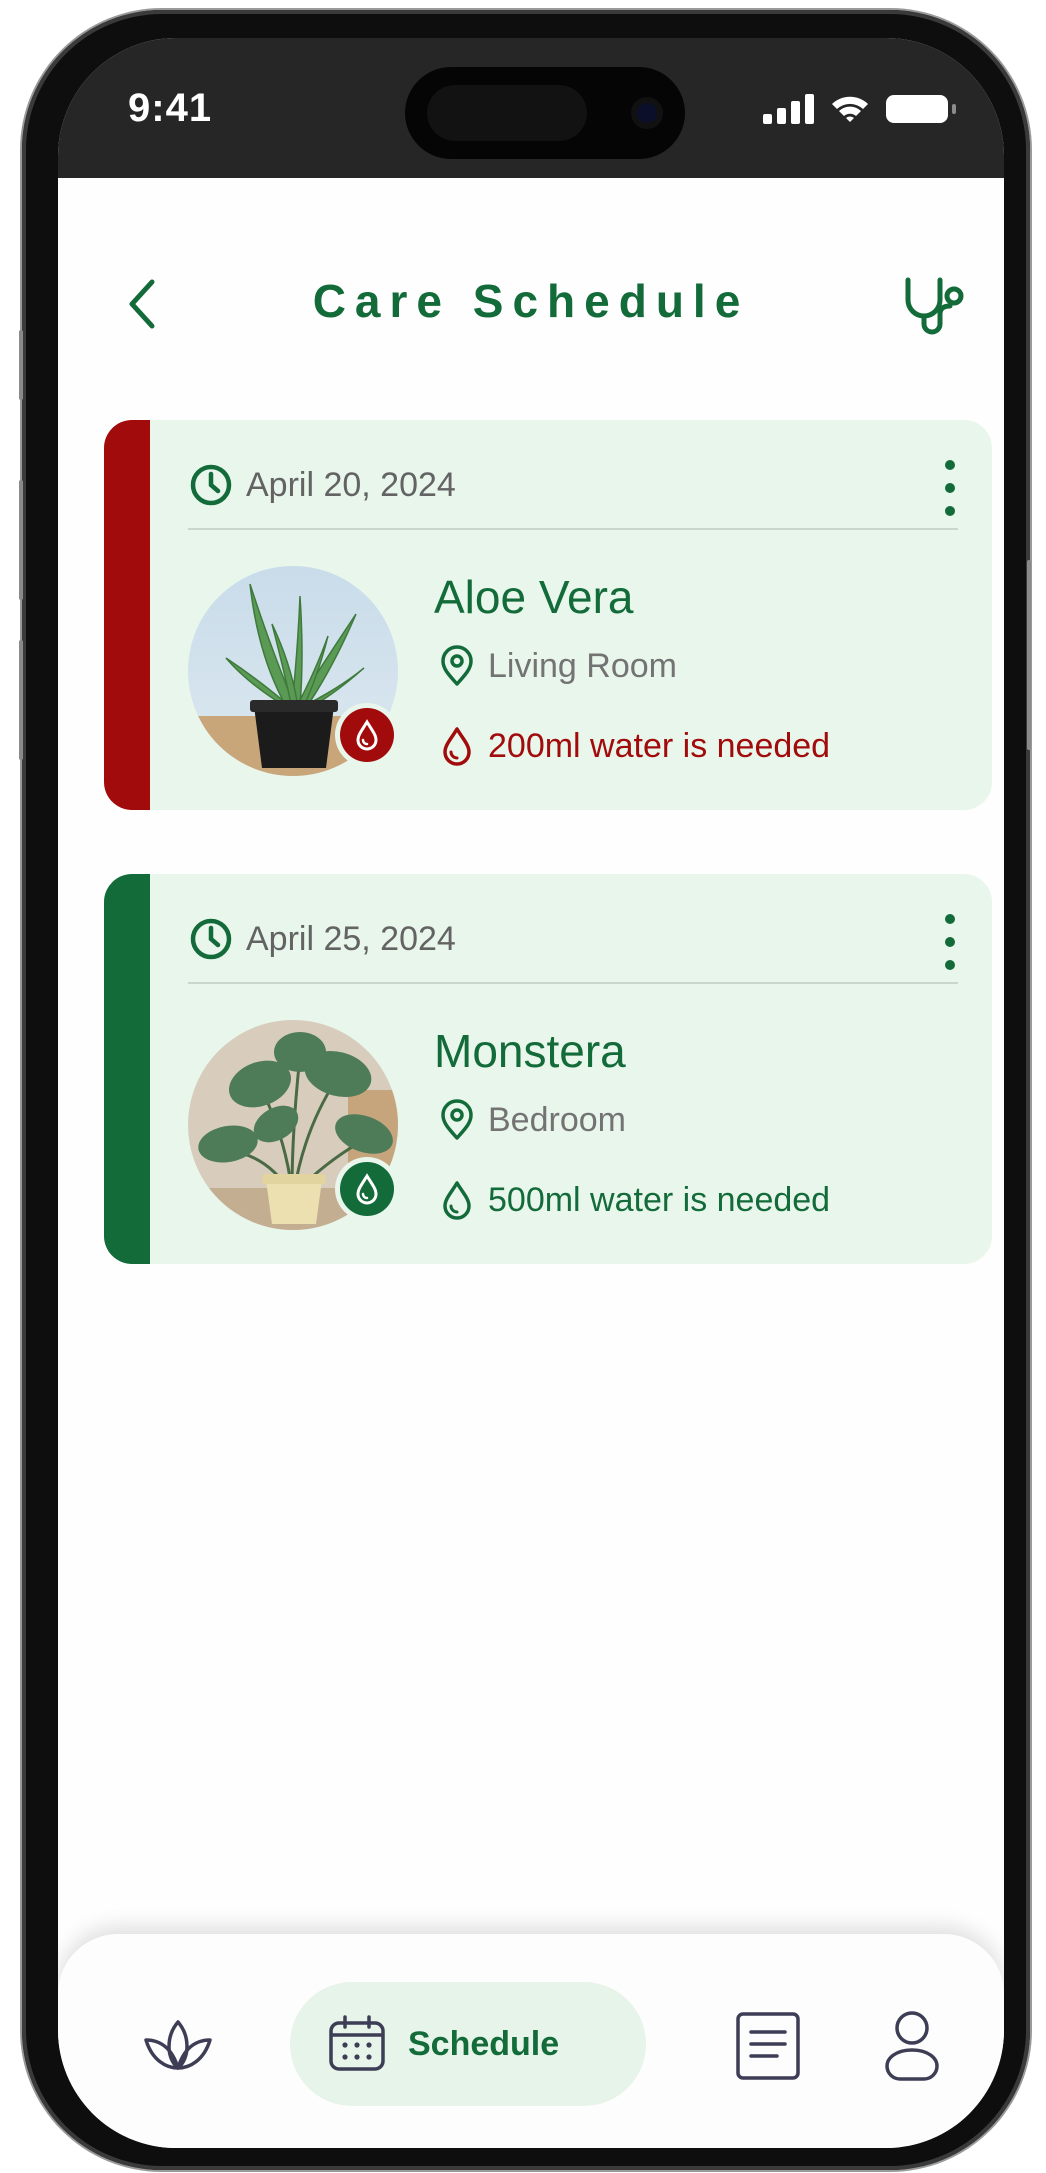 This screenshot has height=2173, width=1046. Describe the element at coordinates (659, 745) in the screenshot. I see `water-requirement: 200ml water is needed` at that location.